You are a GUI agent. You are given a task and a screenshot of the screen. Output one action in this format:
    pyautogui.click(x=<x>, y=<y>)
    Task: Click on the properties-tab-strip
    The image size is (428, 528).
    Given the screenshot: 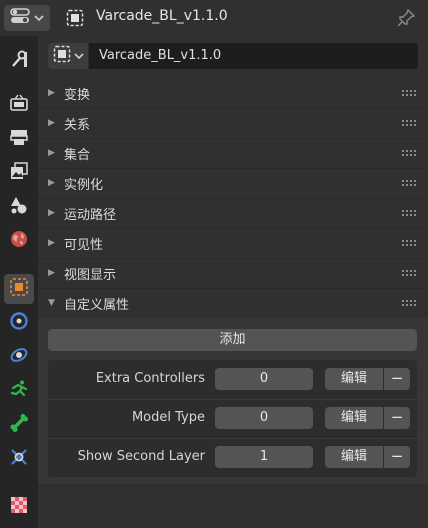 What is the action you would take?
    pyautogui.click(x=19, y=282)
    